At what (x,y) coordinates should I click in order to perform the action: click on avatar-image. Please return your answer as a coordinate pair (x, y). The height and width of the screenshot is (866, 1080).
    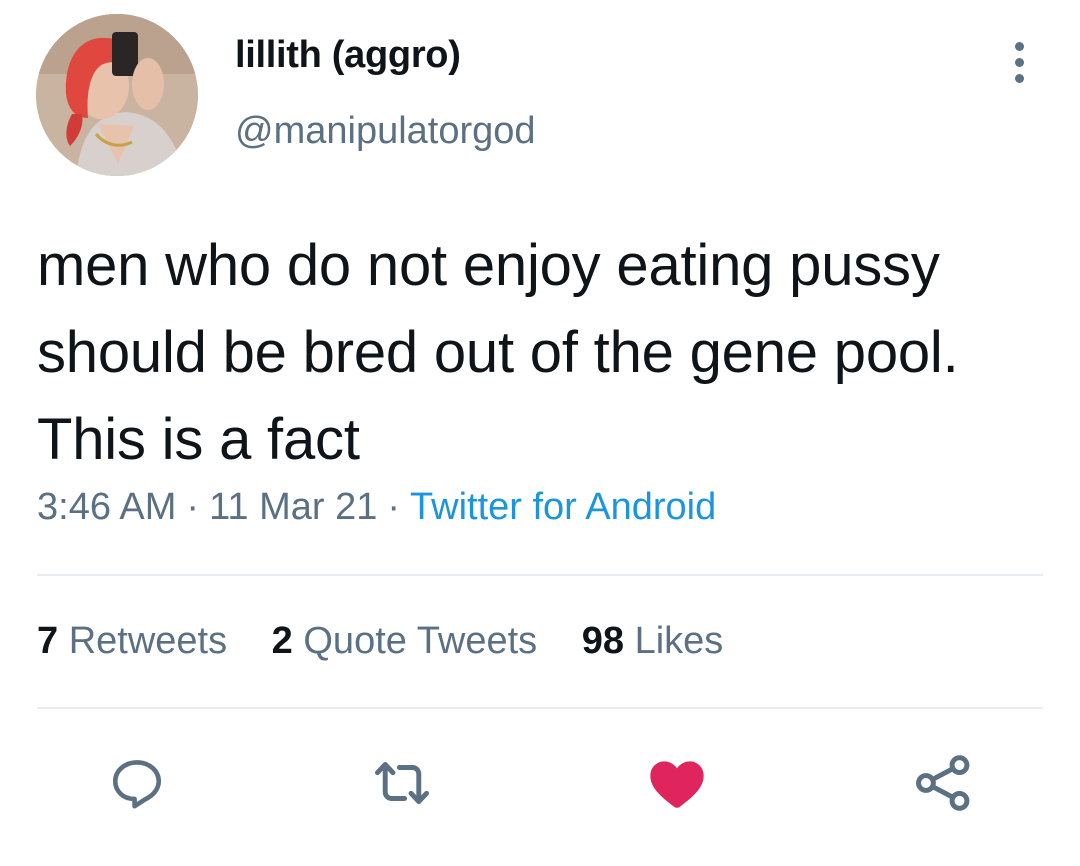
    Looking at the image, I should click on (117, 95).